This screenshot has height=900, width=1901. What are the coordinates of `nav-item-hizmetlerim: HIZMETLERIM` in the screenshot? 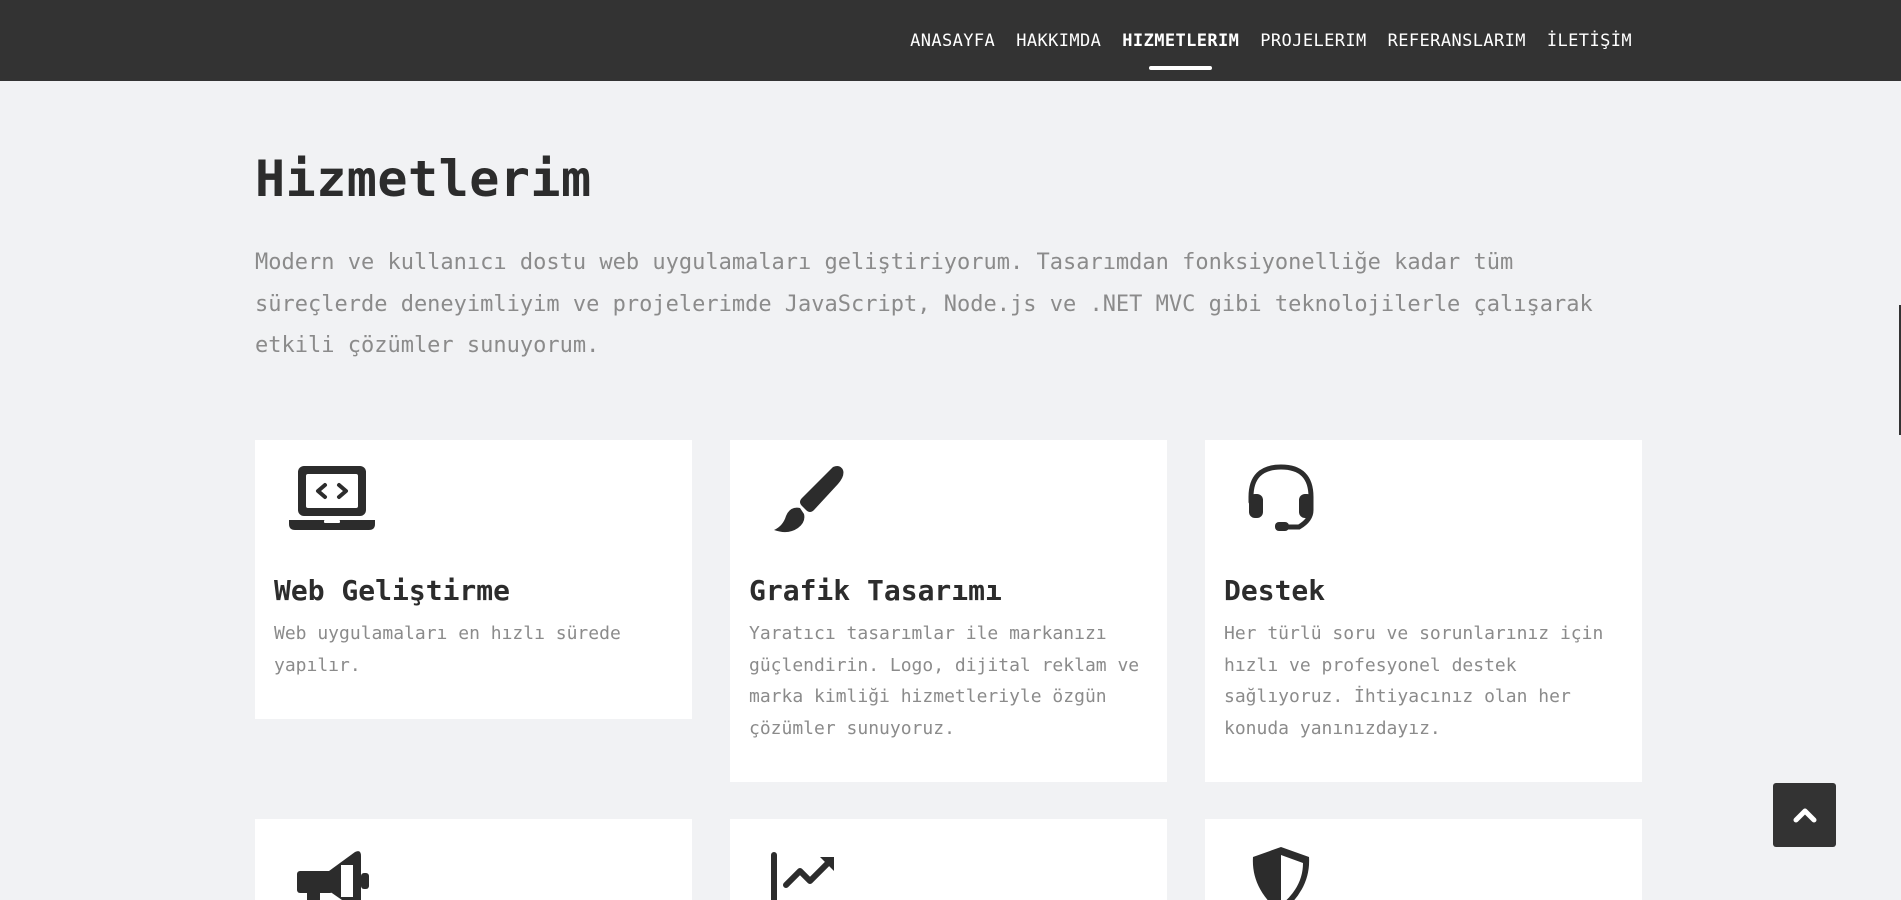 It's located at (1180, 50).